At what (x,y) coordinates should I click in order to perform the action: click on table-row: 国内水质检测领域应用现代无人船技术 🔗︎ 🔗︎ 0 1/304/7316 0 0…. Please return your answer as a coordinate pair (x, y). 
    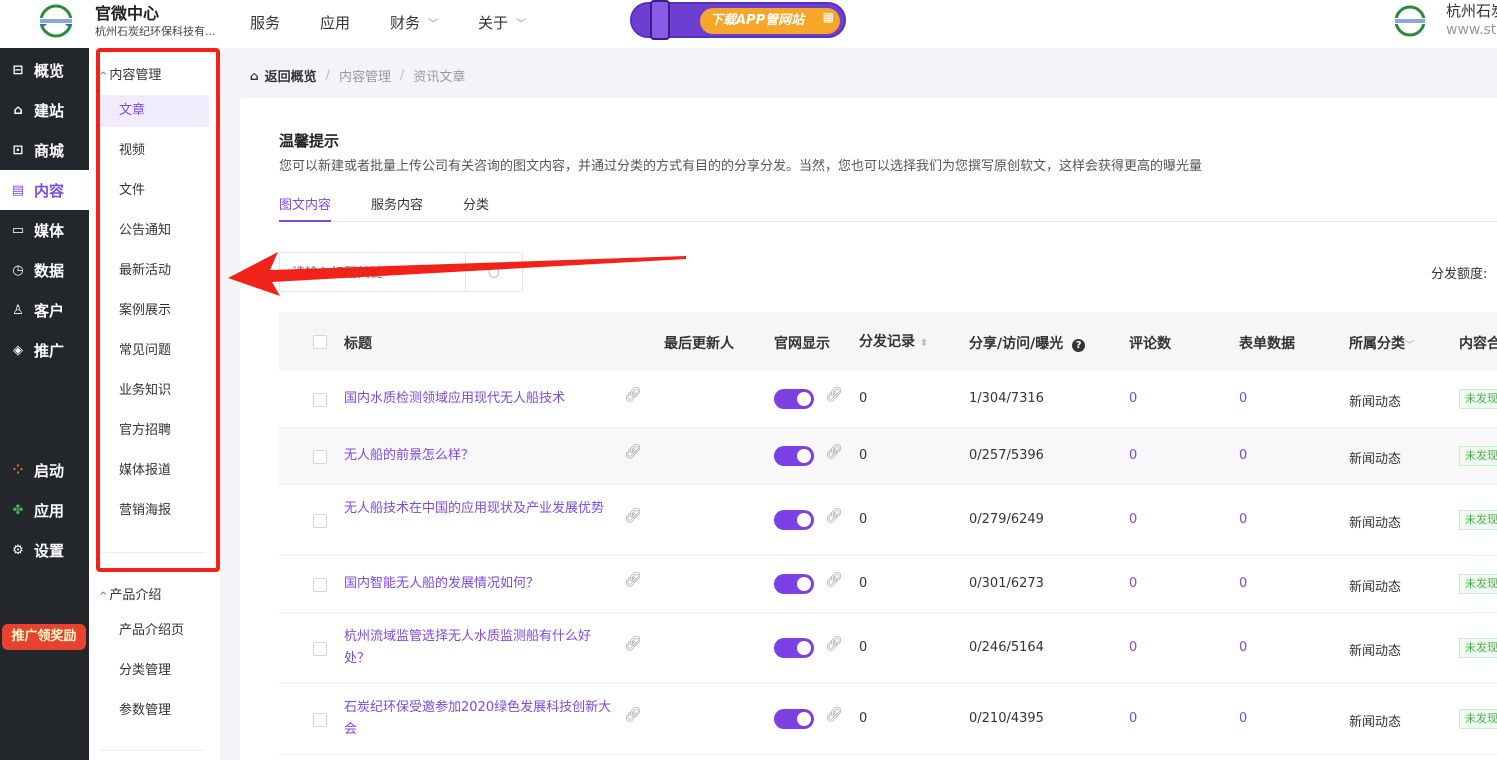
    Looking at the image, I should click on (888, 399).